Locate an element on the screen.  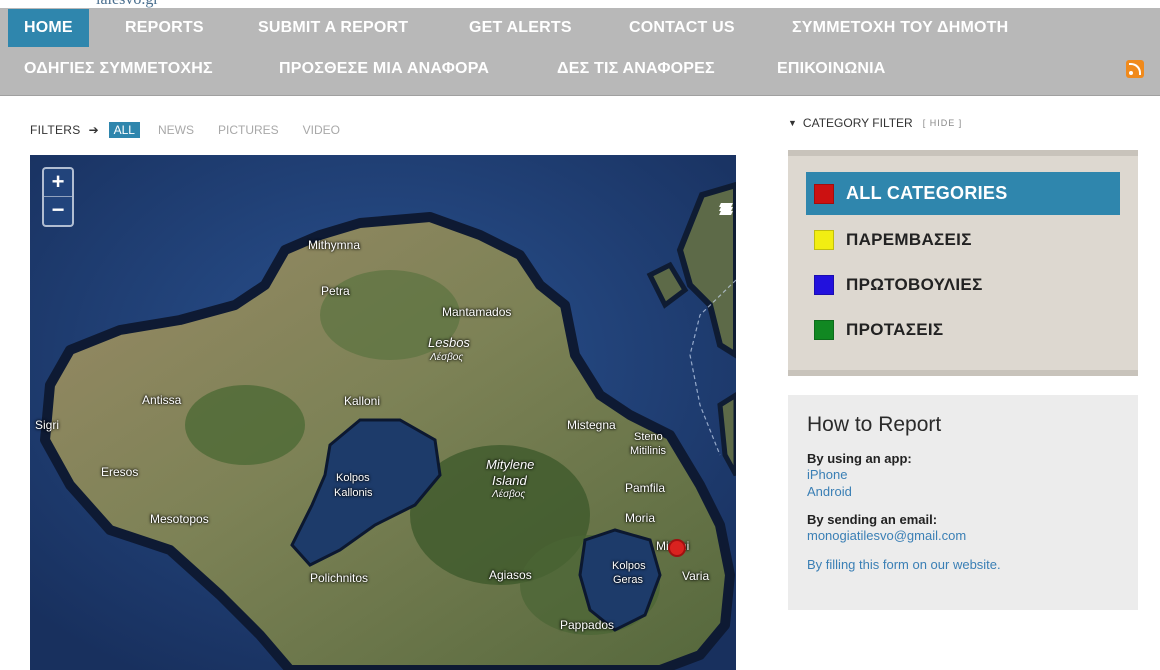
map-label: Varia is located at coordinates (696, 576).